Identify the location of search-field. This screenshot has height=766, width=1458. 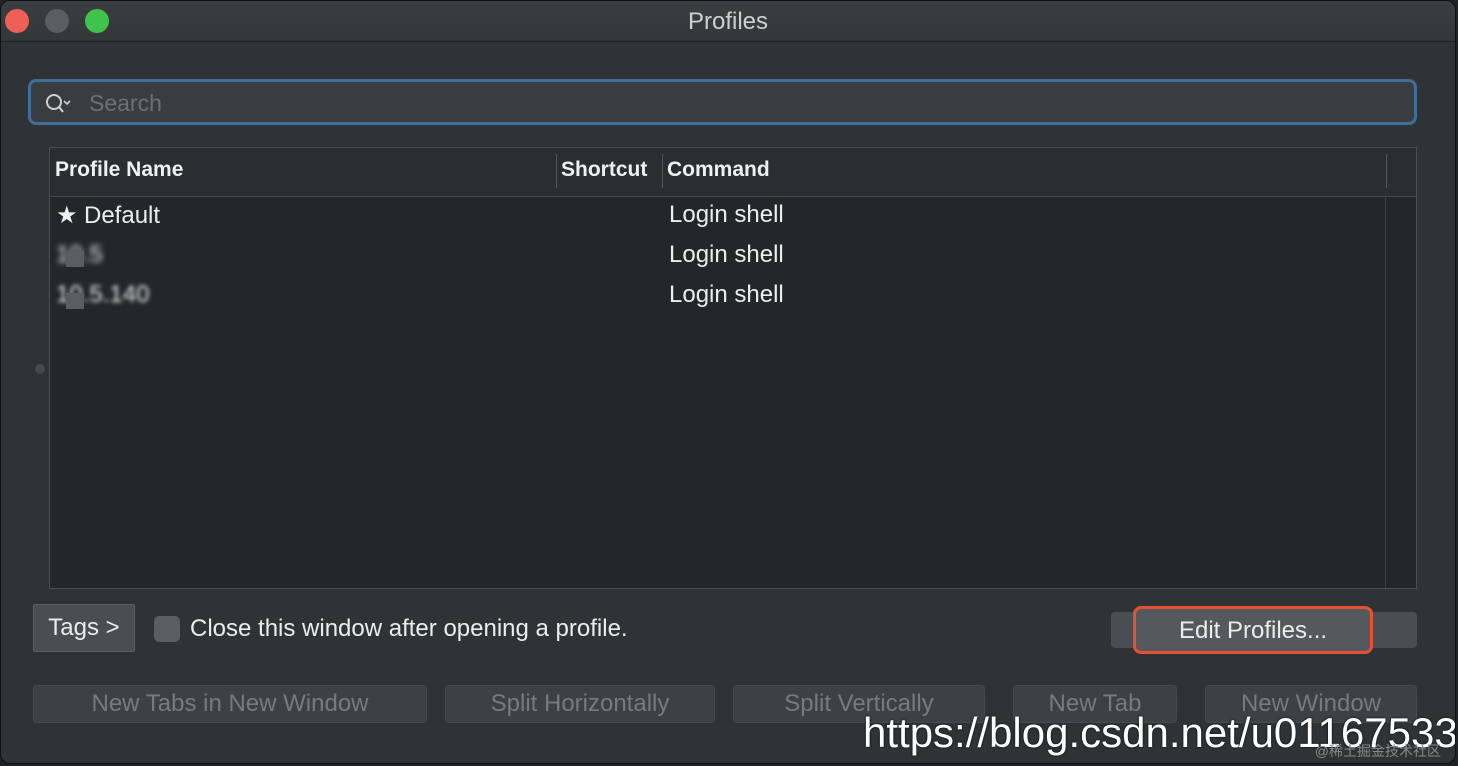
(722, 102).